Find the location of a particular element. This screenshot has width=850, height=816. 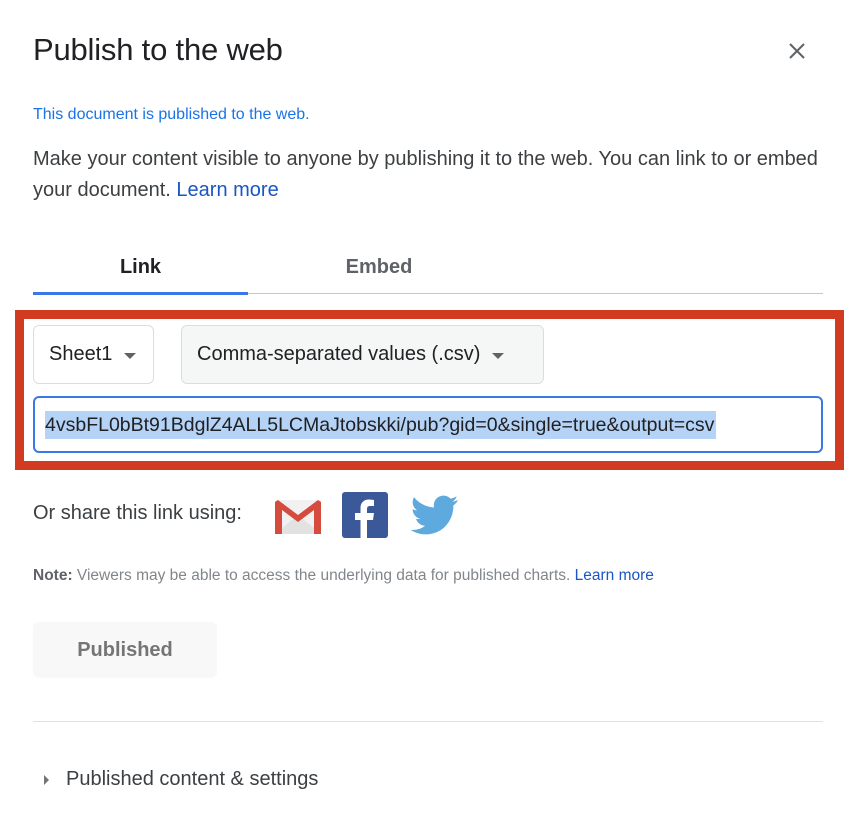

gmail-icon is located at coordinates (298, 517).